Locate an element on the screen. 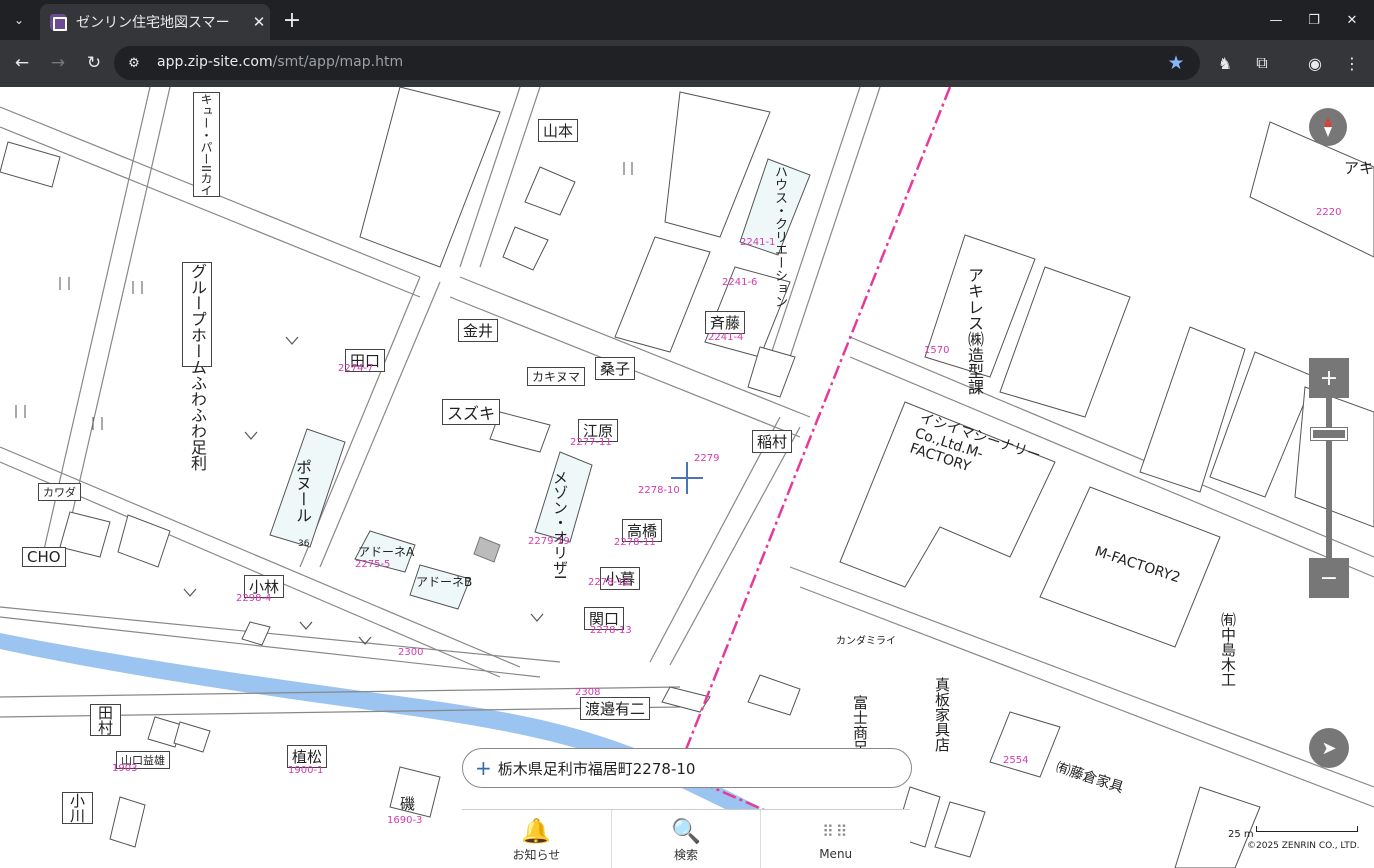  map-label-pol: ポヌール is located at coordinates (302, 491).